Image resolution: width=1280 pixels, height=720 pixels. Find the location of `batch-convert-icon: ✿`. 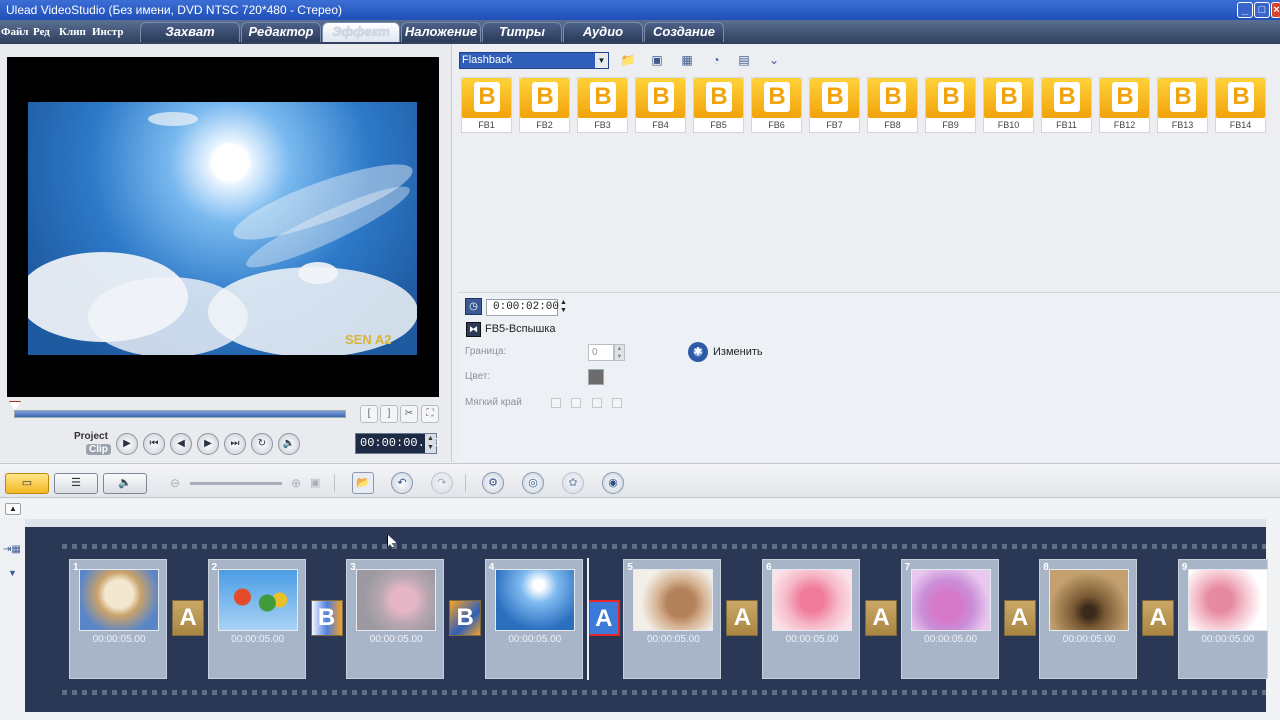

batch-convert-icon: ✿ is located at coordinates (573, 483).